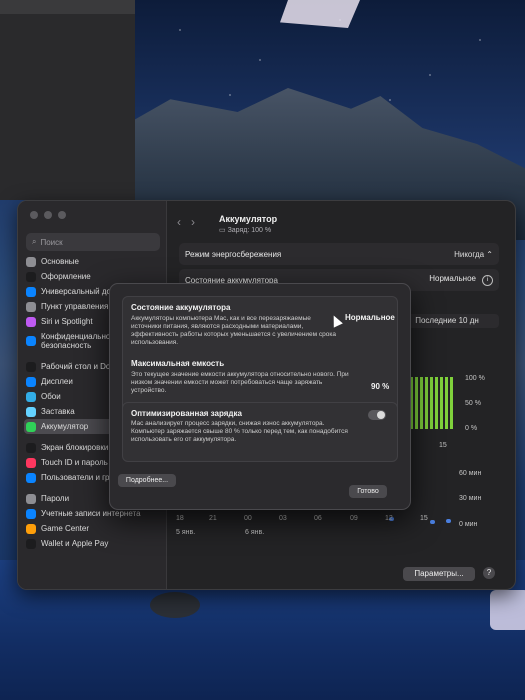 The height and width of the screenshot is (700, 525). What do you see at coordinates (473, 254) in the screenshot?
I see `energy-mode-popup: Никогда ⌃` at bounding box center [473, 254].